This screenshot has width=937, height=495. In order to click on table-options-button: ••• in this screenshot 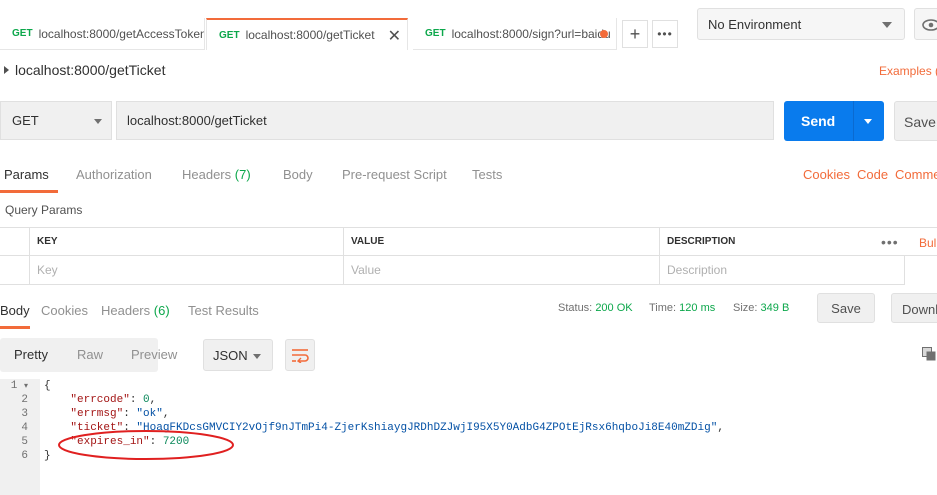, I will do `click(890, 242)`.